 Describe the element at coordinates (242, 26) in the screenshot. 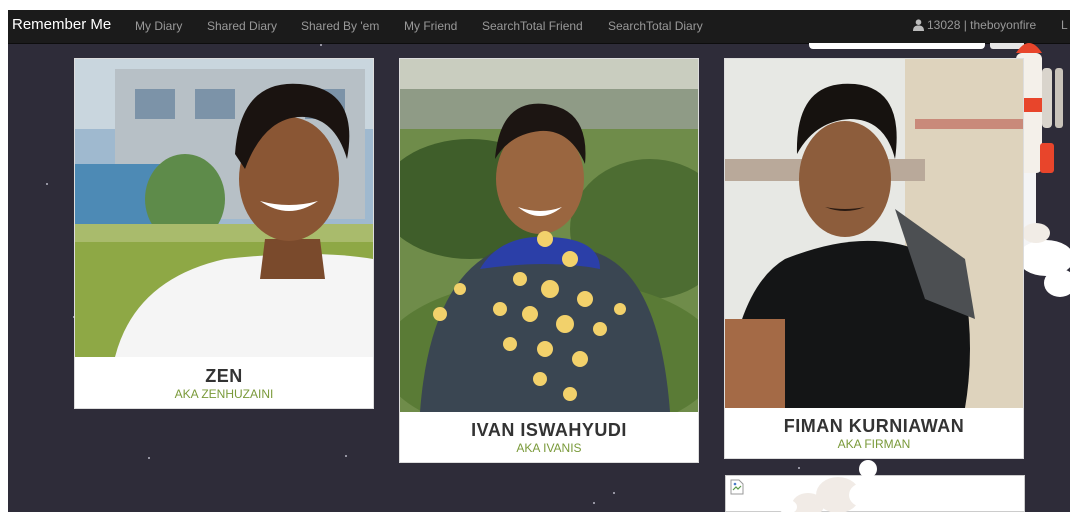

I see `nav-shared-diary: Shared Diary` at that location.